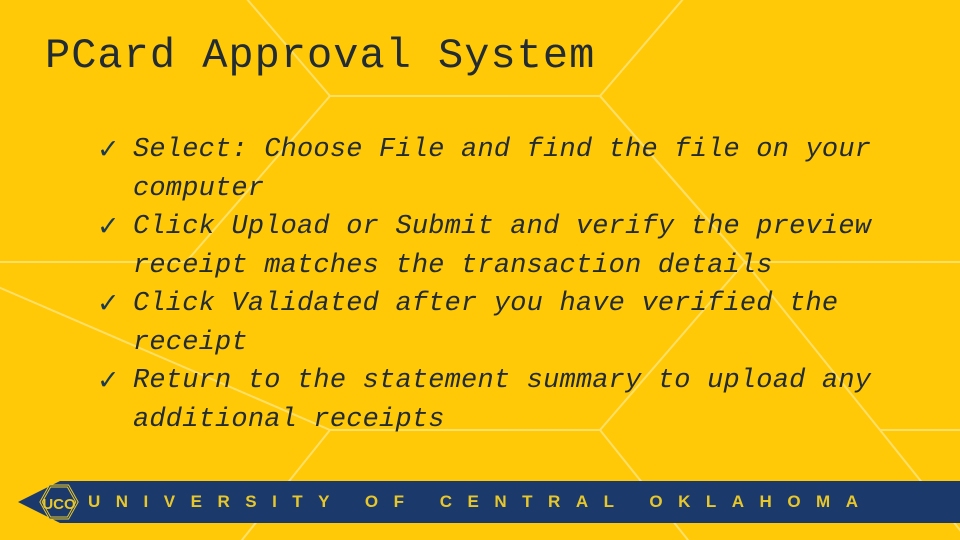 This screenshot has width=960, height=540. What do you see at coordinates (320, 56) in the screenshot?
I see `page-title: PCard Approval System` at bounding box center [320, 56].